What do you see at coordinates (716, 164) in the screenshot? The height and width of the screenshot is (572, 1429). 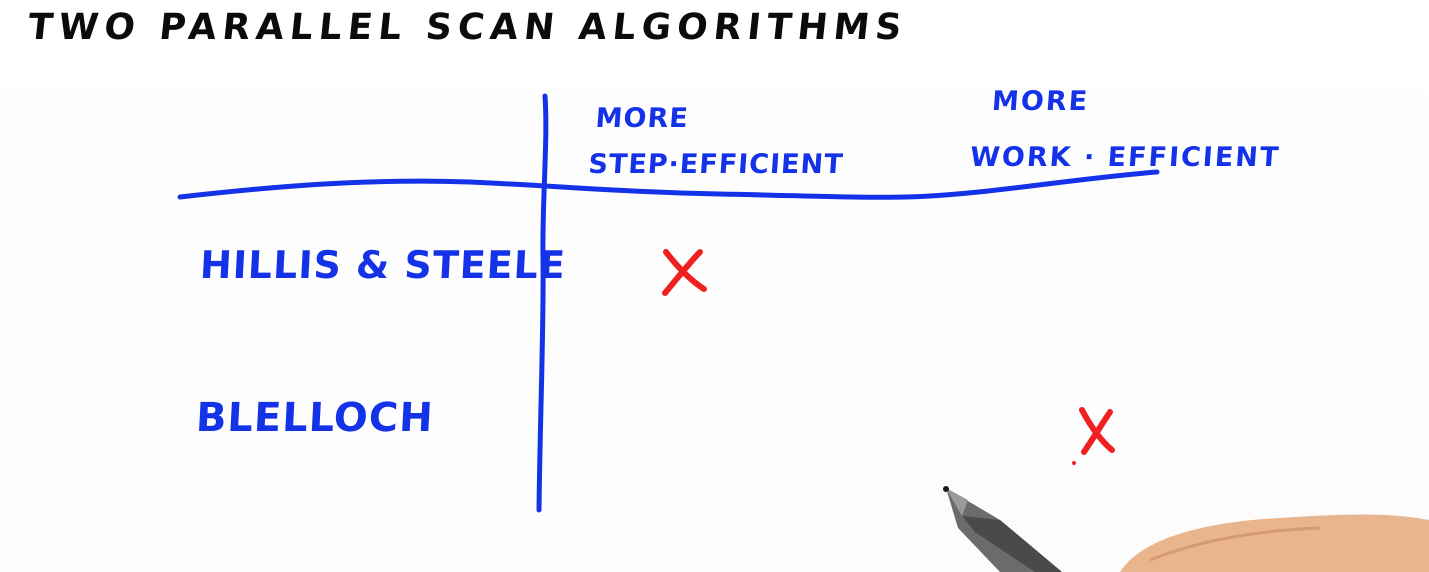 I see `column-header-line2: STEP·EFFICIENT` at bounding box center [716, 164].